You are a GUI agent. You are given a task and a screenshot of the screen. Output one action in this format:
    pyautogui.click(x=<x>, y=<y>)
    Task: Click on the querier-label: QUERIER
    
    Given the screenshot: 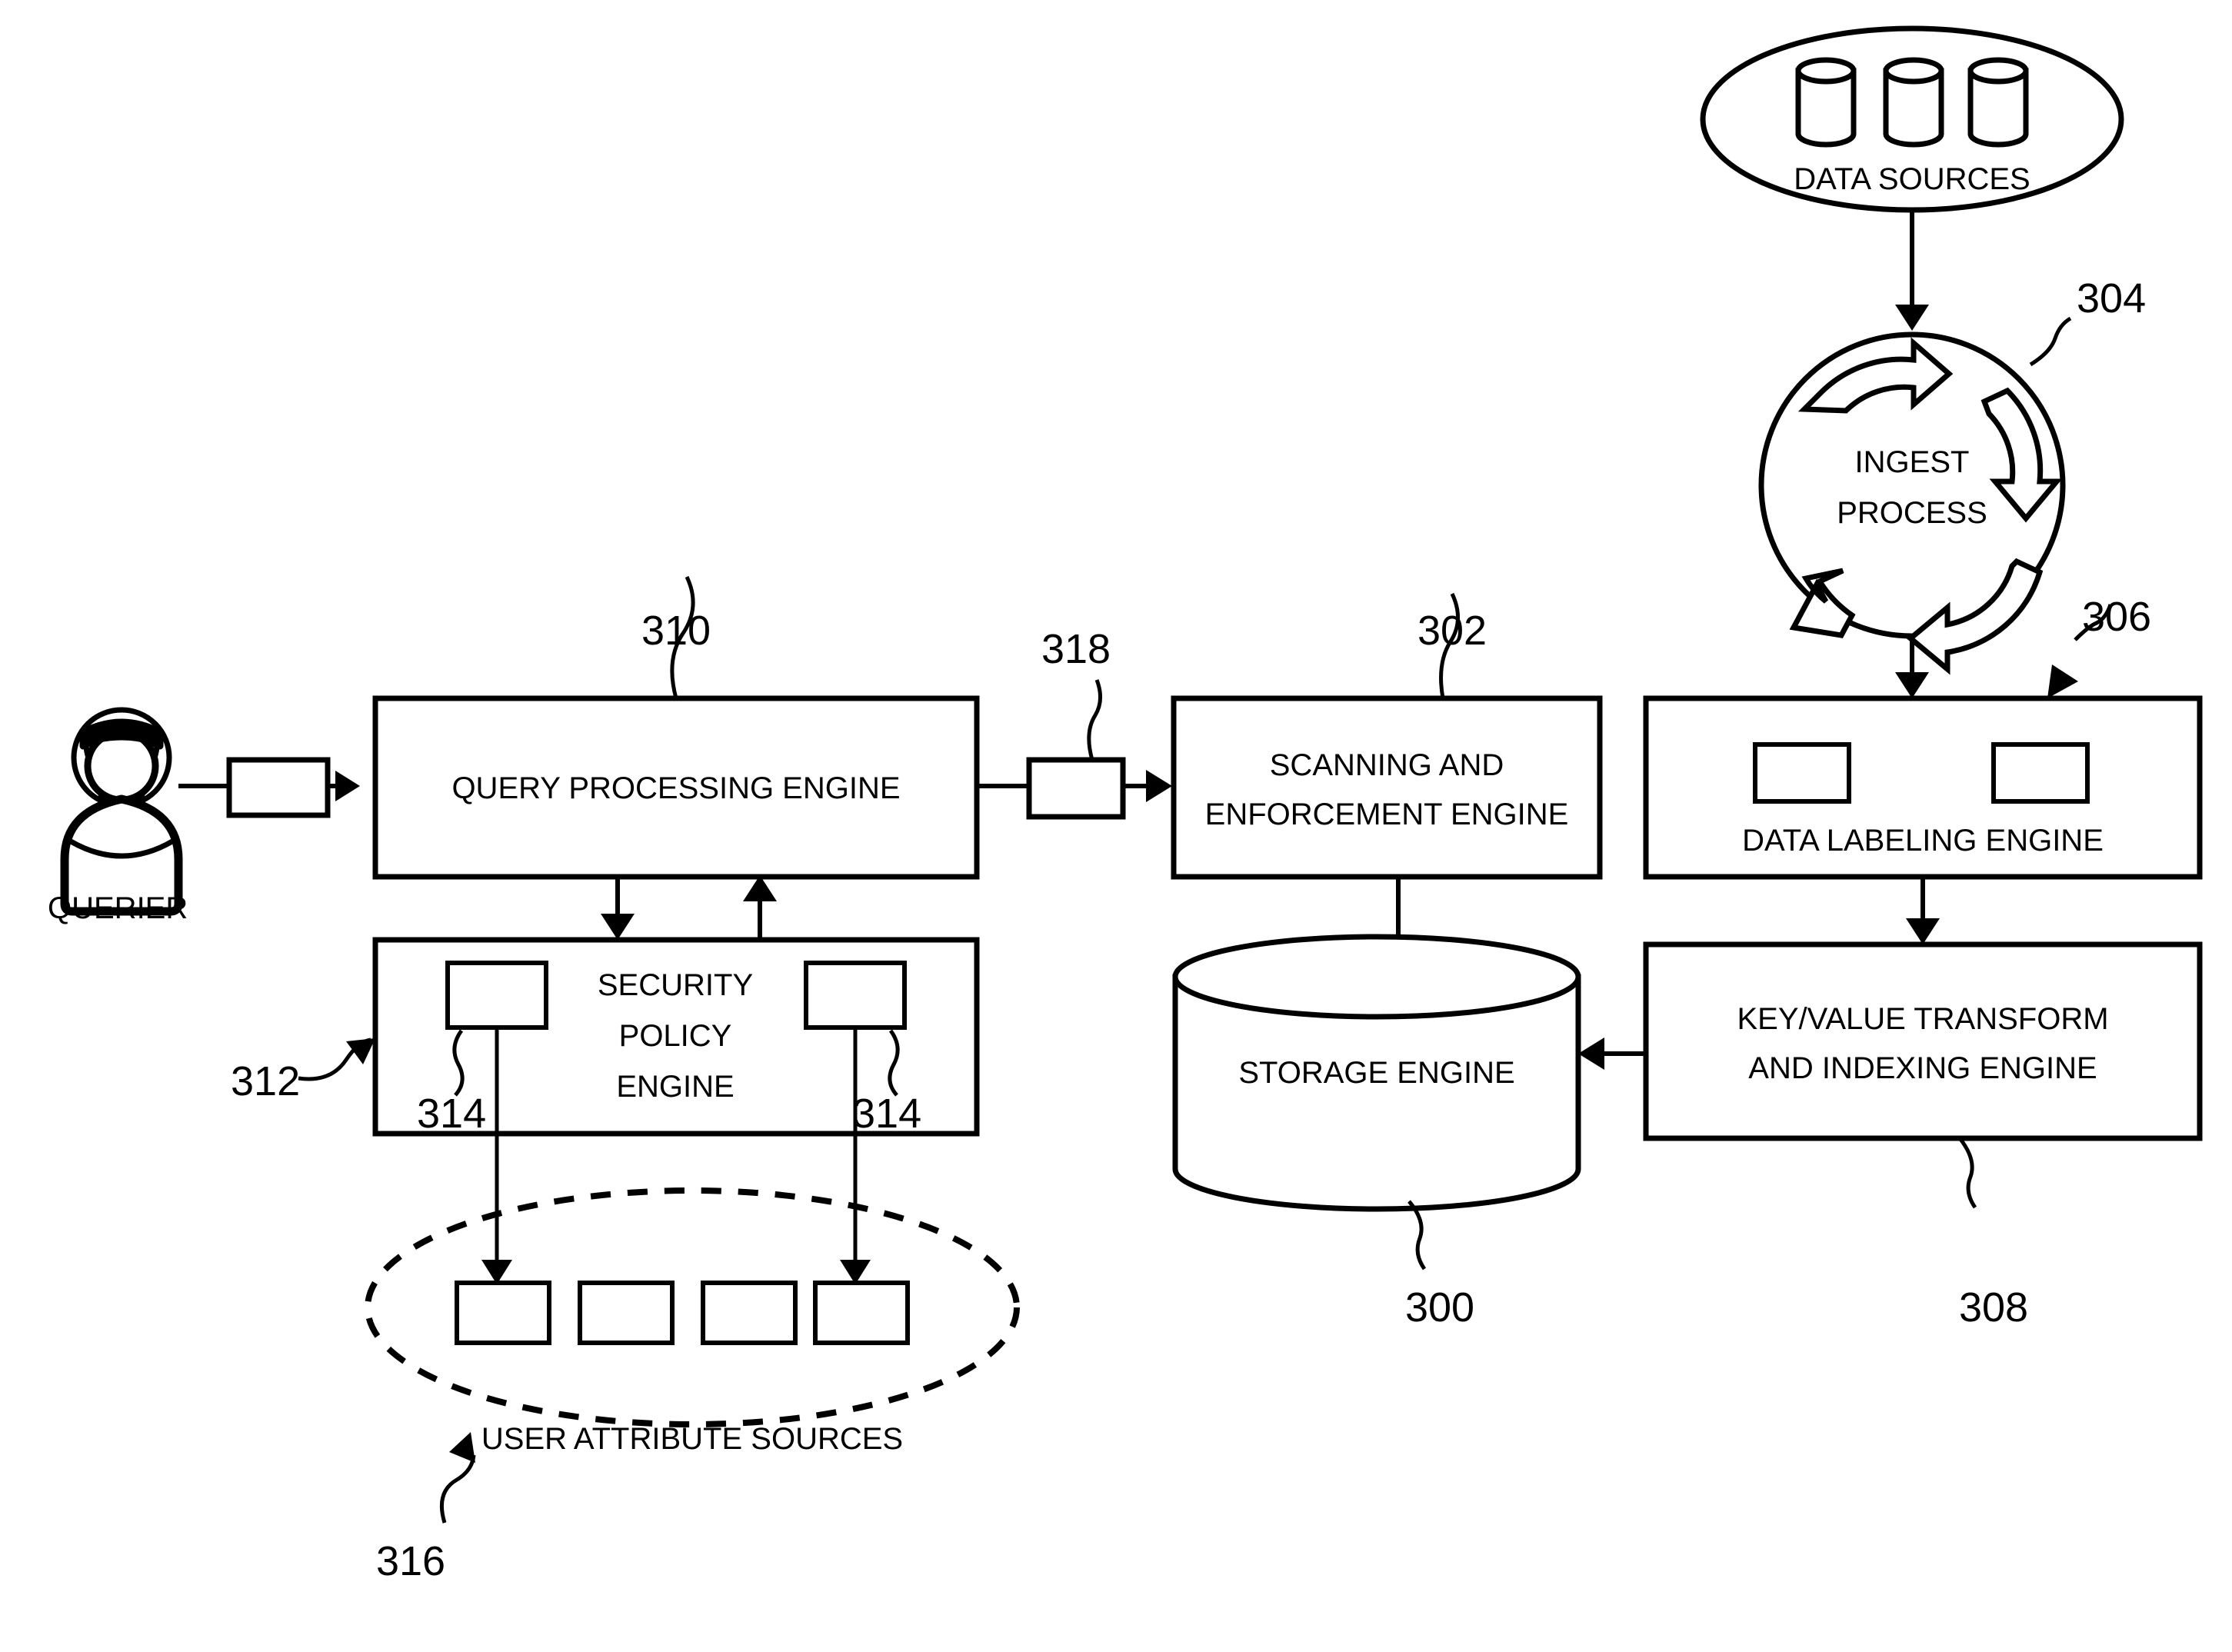 What is the action you would take?
    pyautogui.click(x=118, y=908)
    